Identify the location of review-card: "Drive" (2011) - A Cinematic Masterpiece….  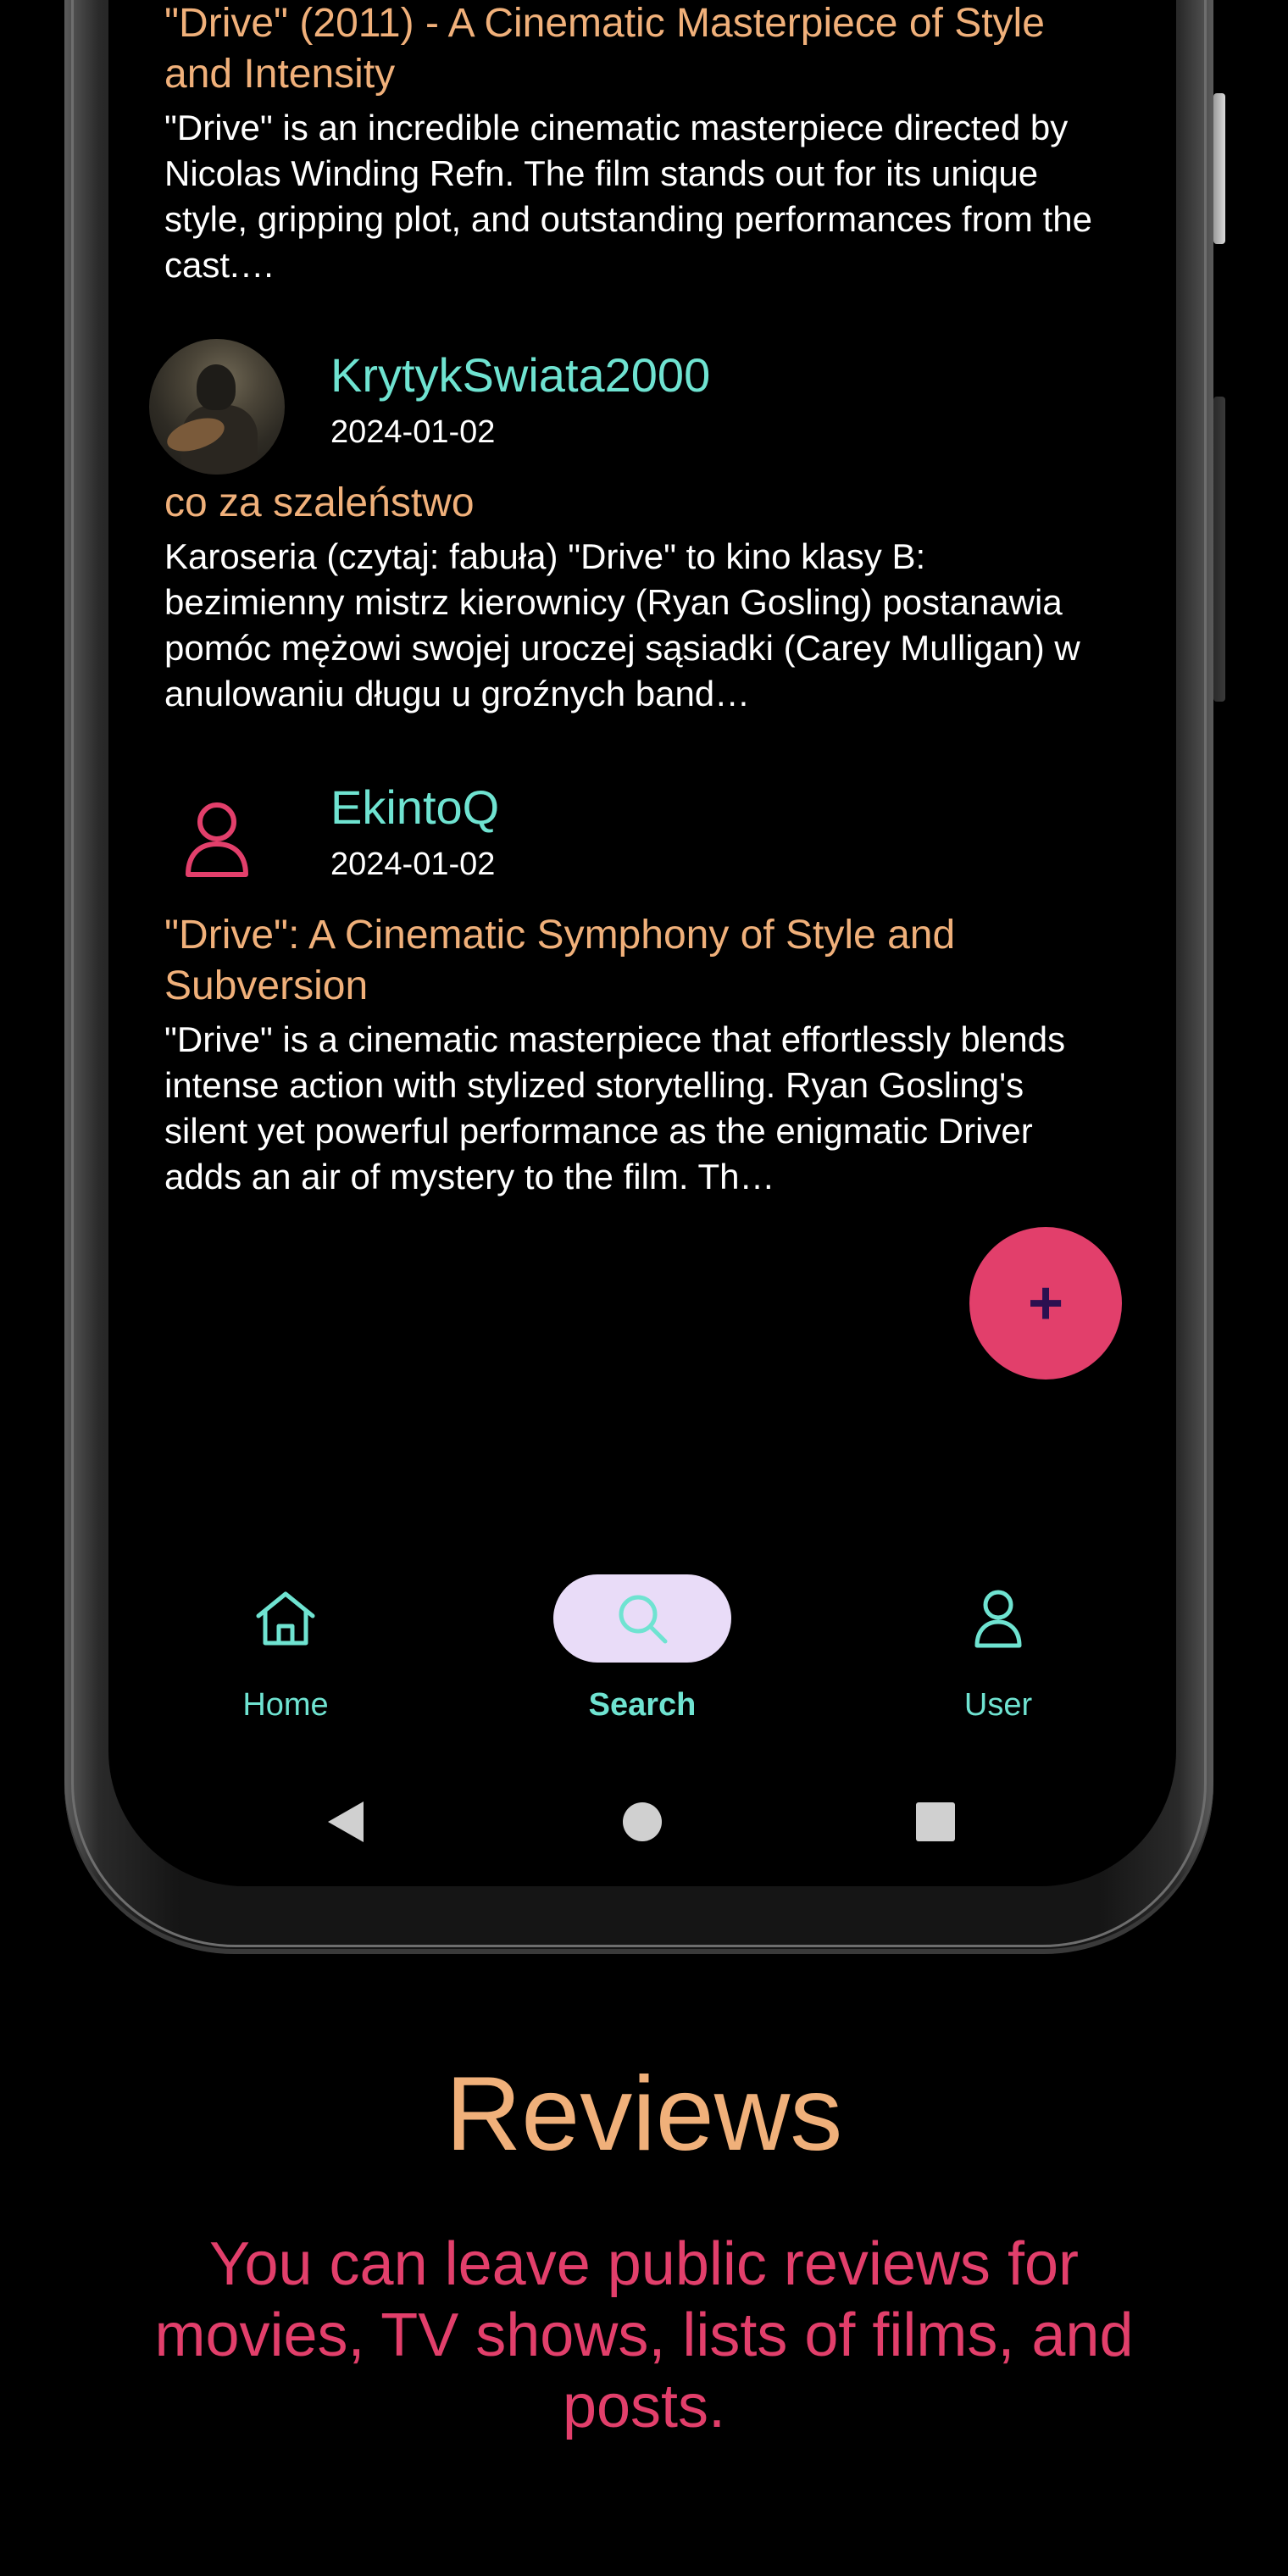
(670, 144).